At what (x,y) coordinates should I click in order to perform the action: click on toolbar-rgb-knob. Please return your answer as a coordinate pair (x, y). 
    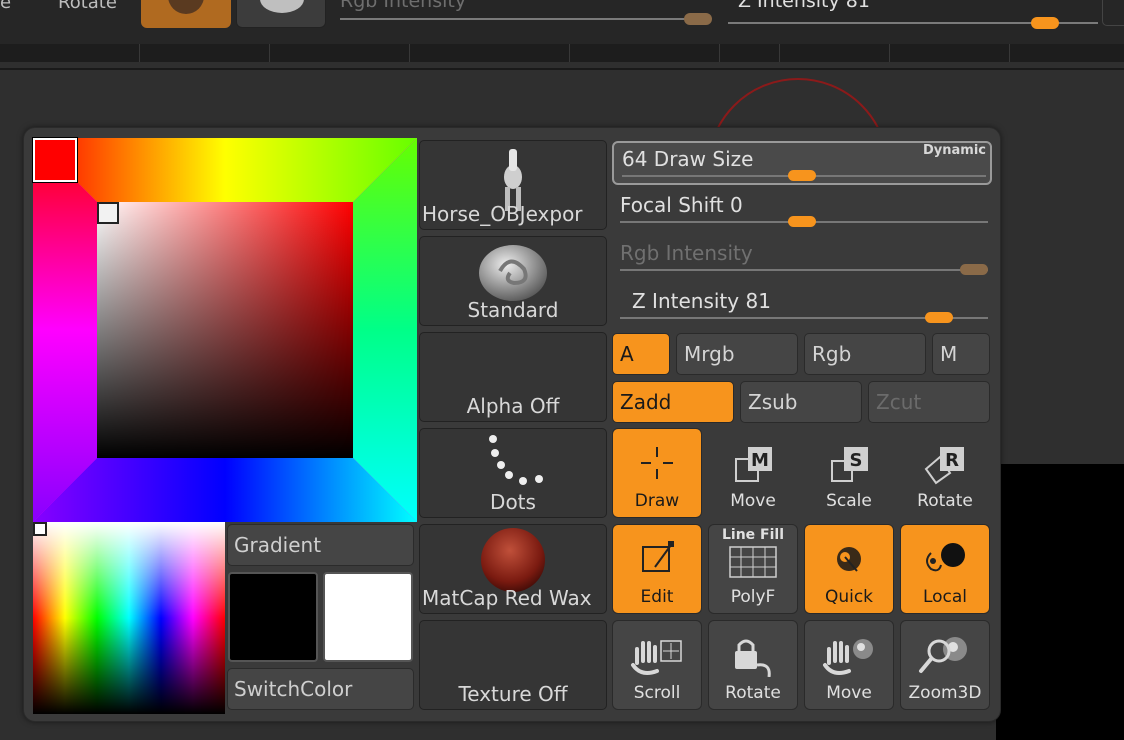
    Looking at the image, I should click on (698, 19).